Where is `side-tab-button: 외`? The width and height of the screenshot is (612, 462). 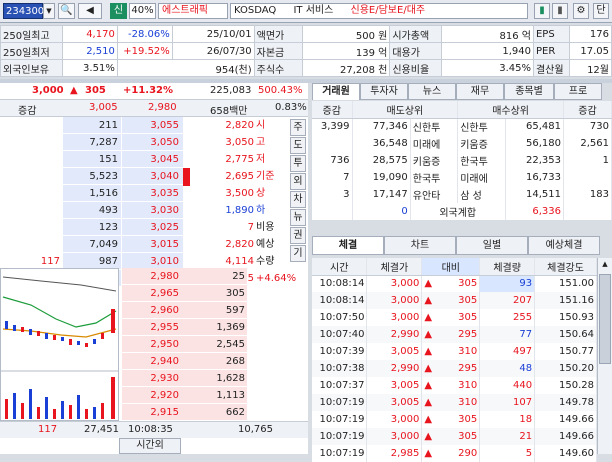
side-tab-button: 외 is located at coordinates (298, 181).